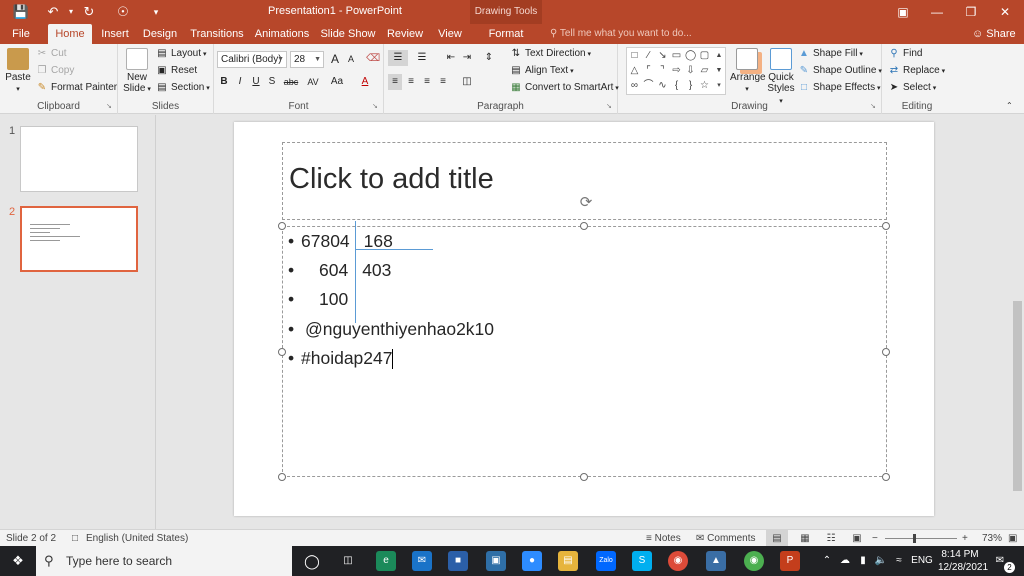 The width and height of the screenshot is (1024, 576). What do you see at coordinates (971, 12) in the screenshot?
I see `restore-icon: ❐` at bounding box center [971, 12].